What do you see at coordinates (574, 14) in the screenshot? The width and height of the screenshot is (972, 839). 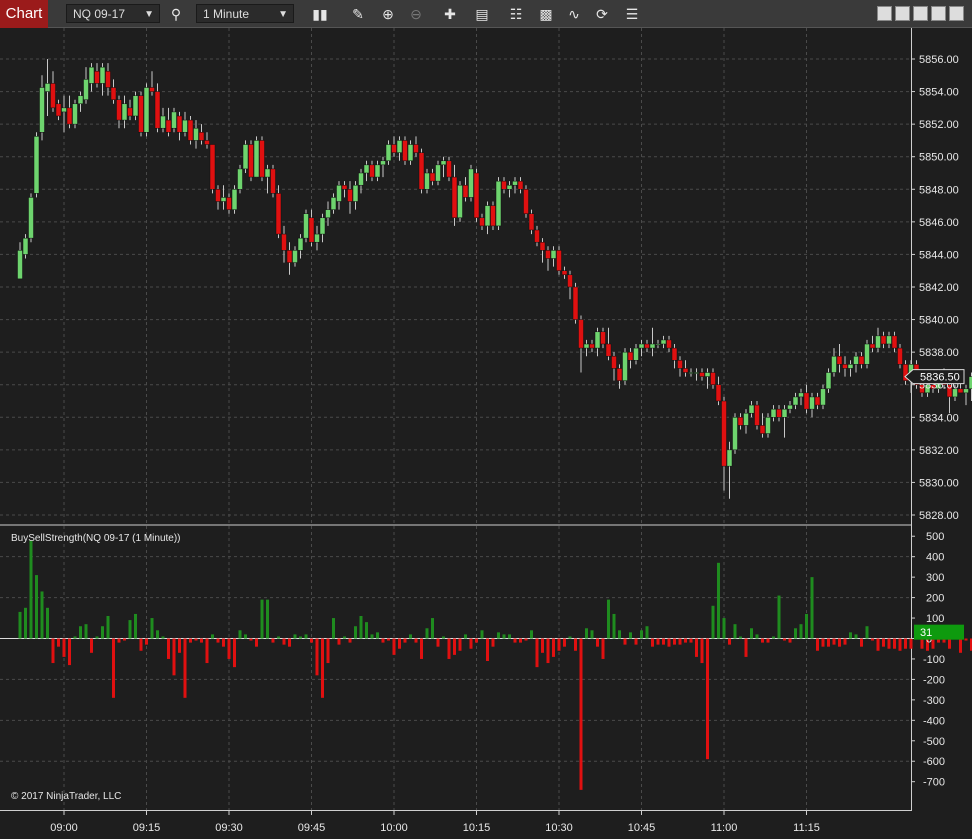 I see `indicators-icon: ∿` at bounding box center [574, 14].